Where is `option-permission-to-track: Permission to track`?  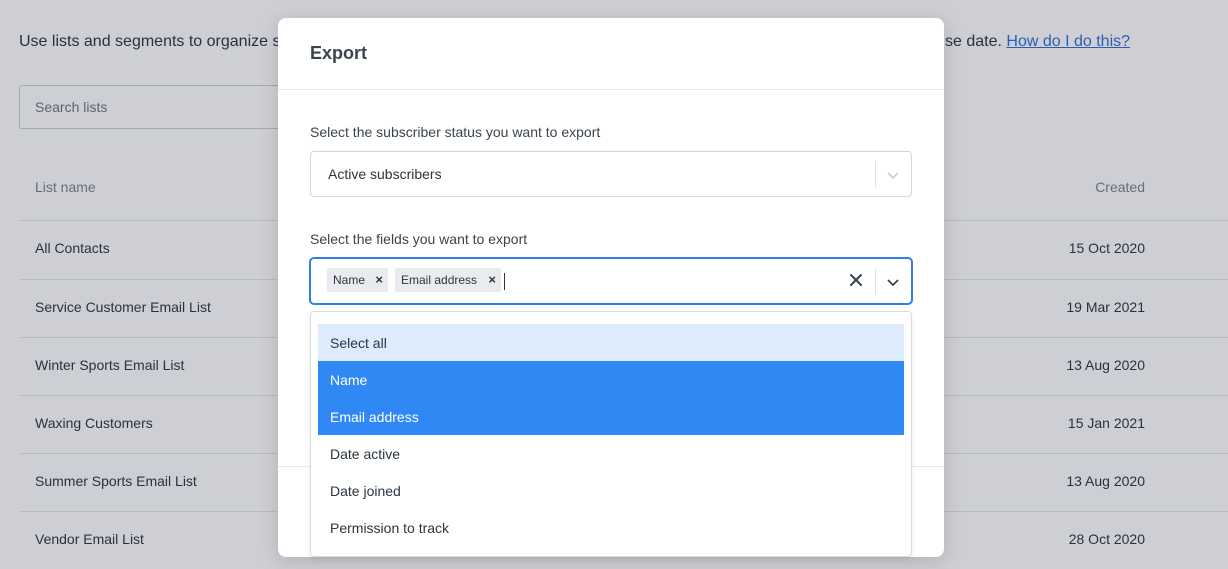
option-permission-to-track: Permission to track is located at coordinates (611, 527).